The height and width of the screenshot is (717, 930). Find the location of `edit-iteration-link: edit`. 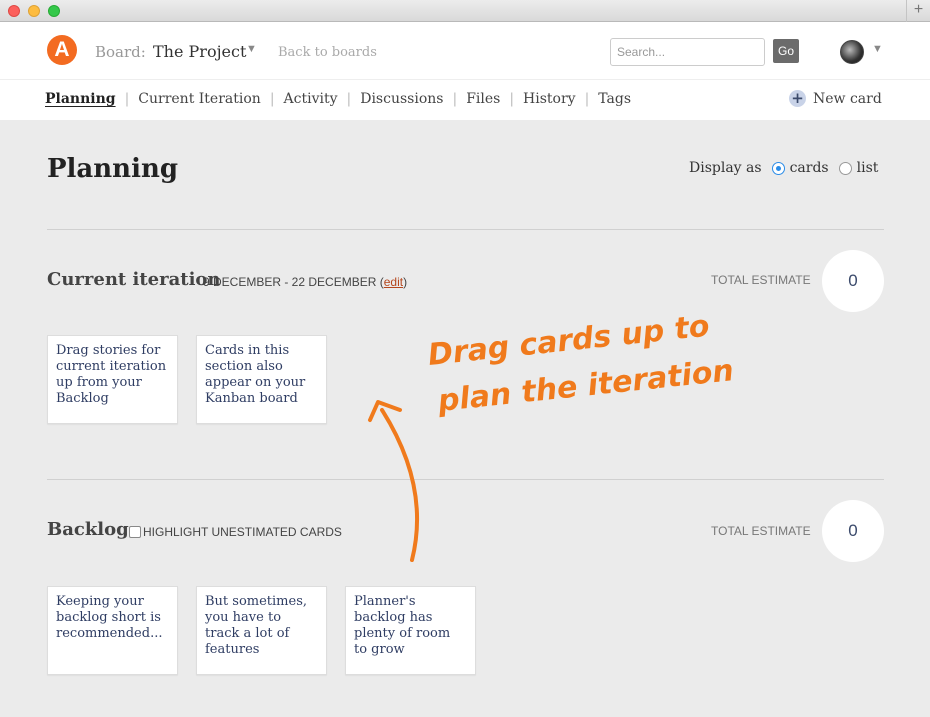

edit-iteration-link: edit is located at coordinates (393, 282).